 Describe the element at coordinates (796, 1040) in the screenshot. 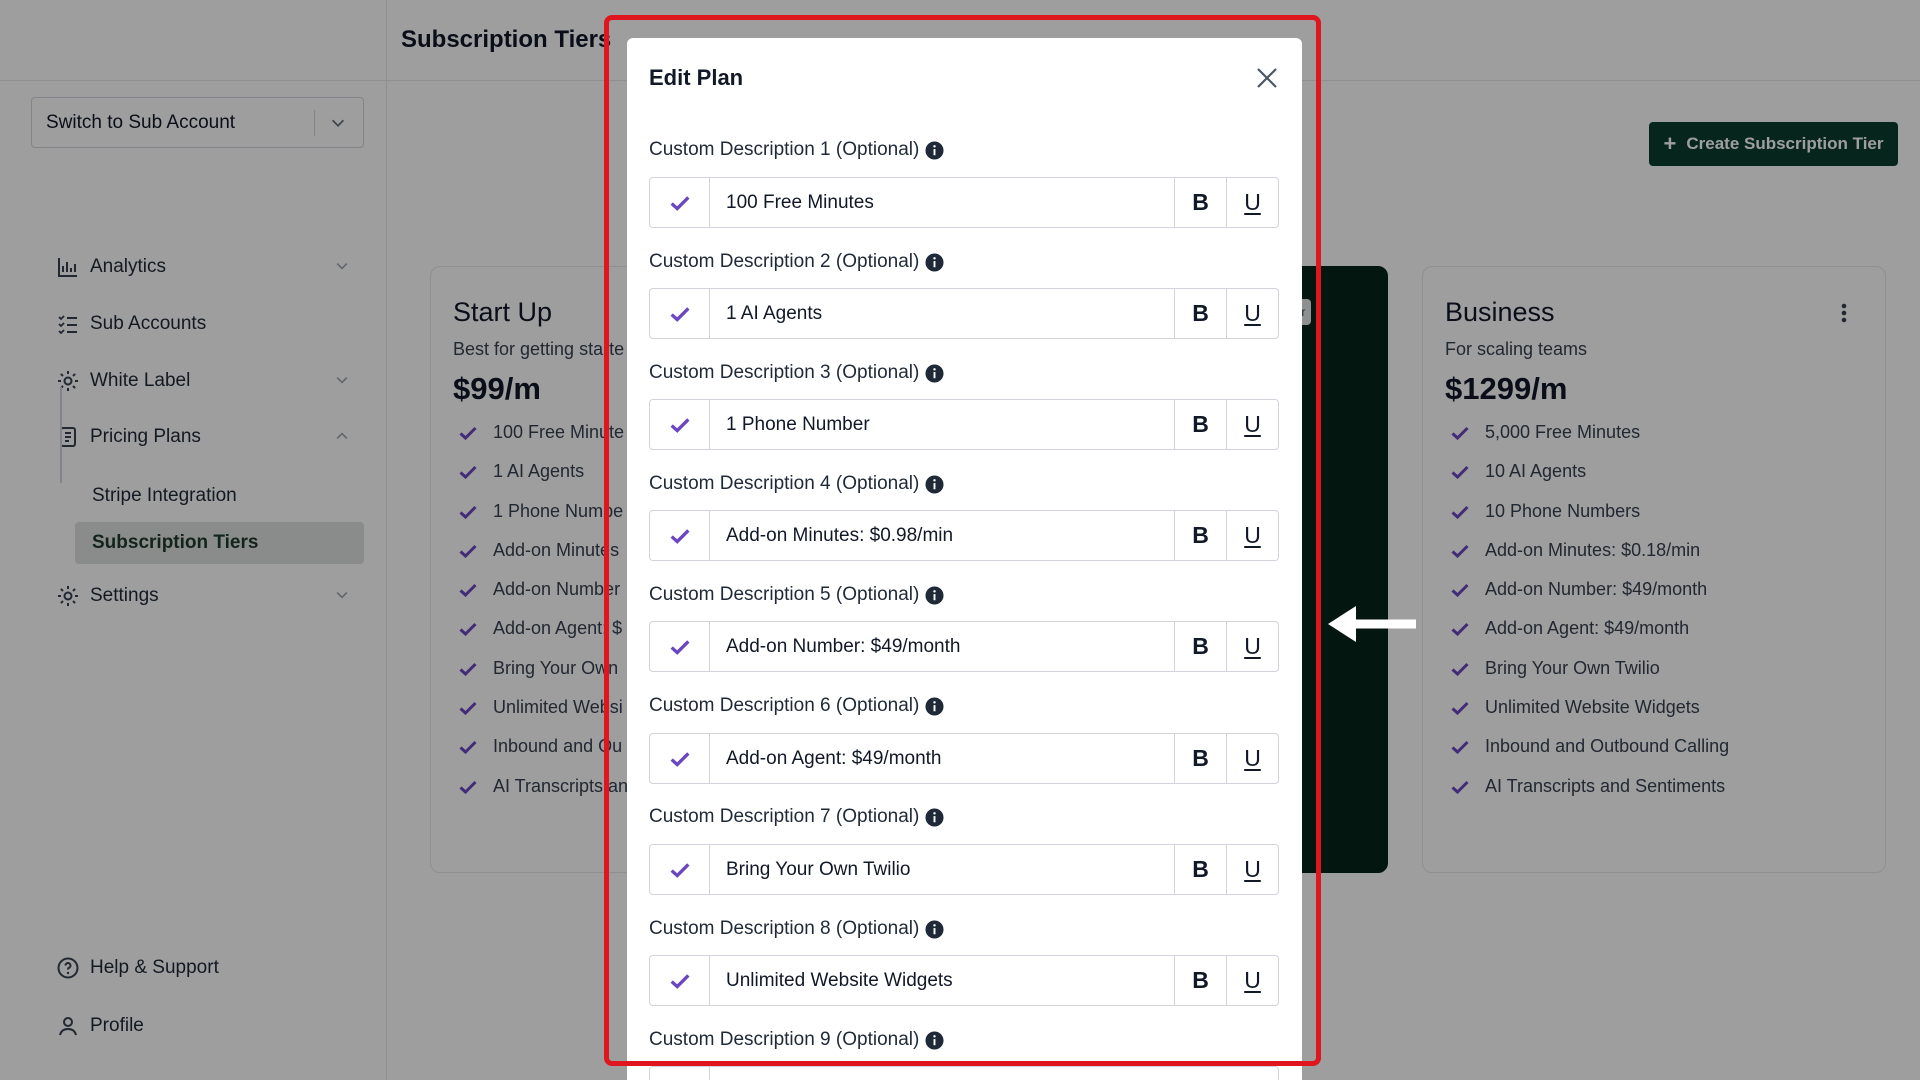

I see `custom-description-9-label: Custom Description 9 (Optional)` at that location.